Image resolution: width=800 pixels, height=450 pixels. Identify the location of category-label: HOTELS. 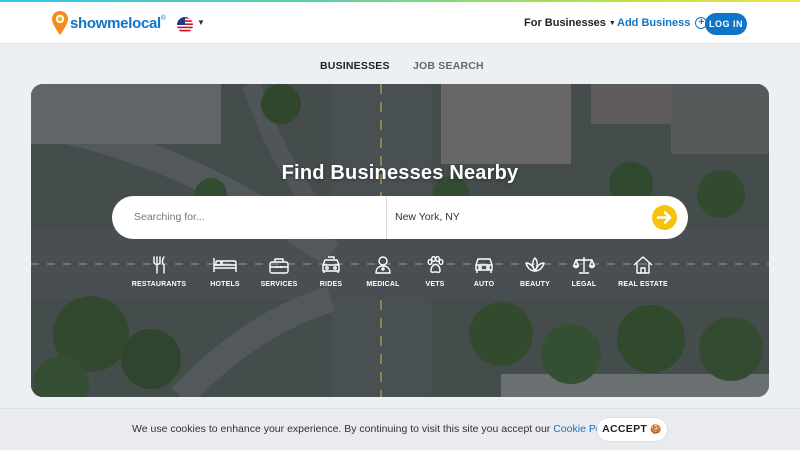
(225, 284).